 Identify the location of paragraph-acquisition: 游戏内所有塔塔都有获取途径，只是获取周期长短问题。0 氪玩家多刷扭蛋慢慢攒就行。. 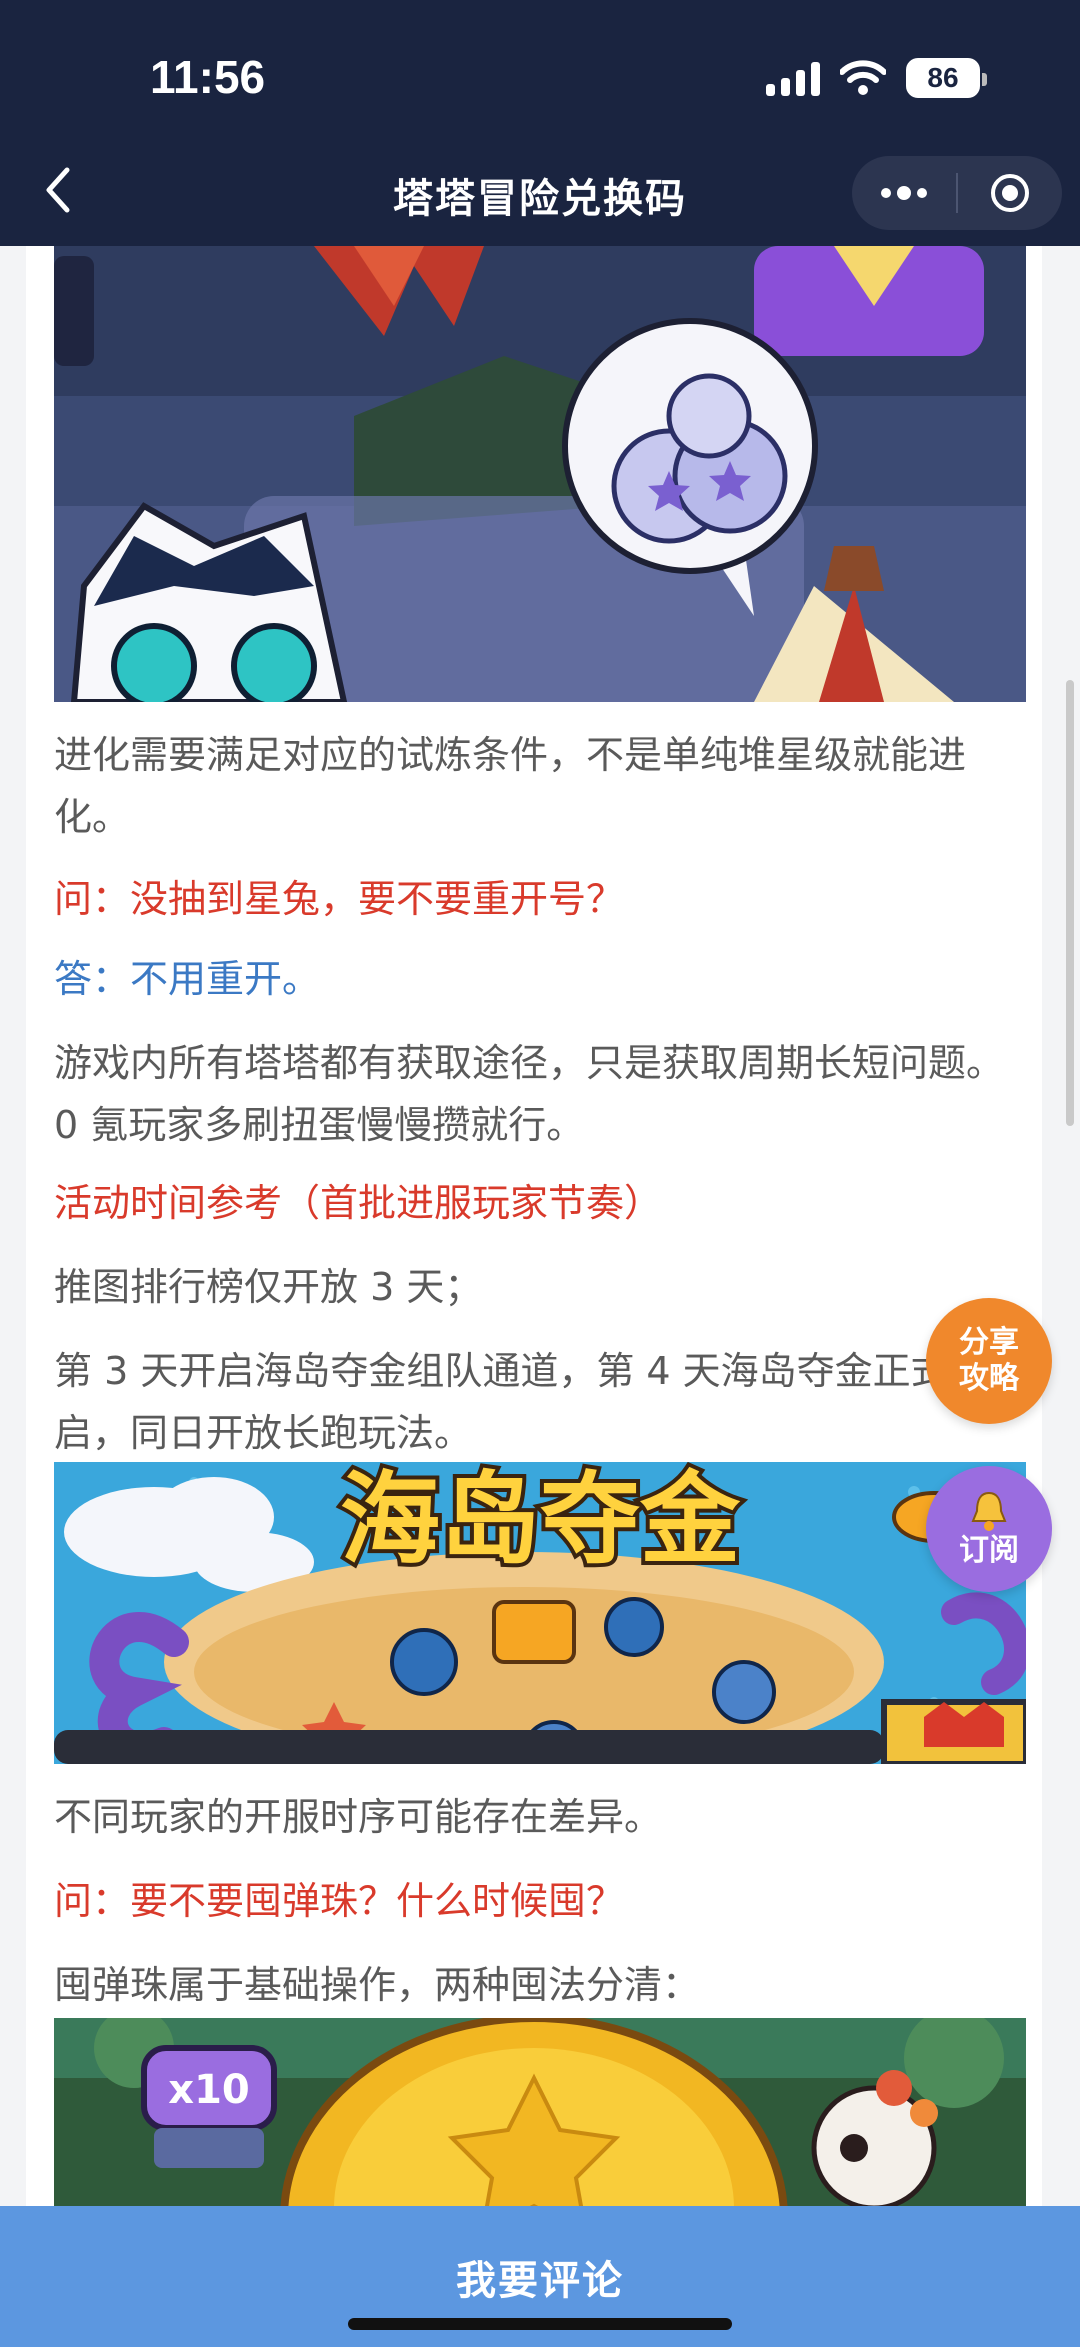
(529, 1094).